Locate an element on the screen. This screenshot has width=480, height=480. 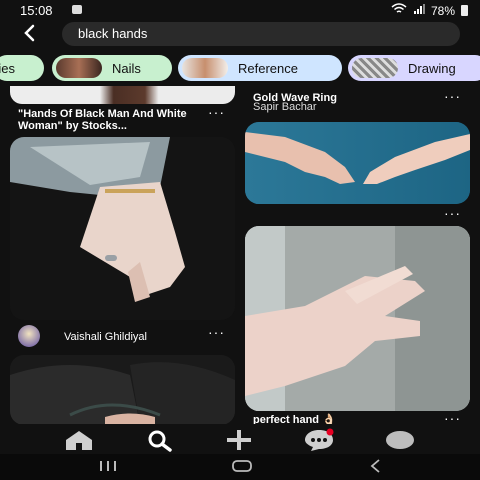
pin-image-leather-jacket is located at coordinates (122, 390).